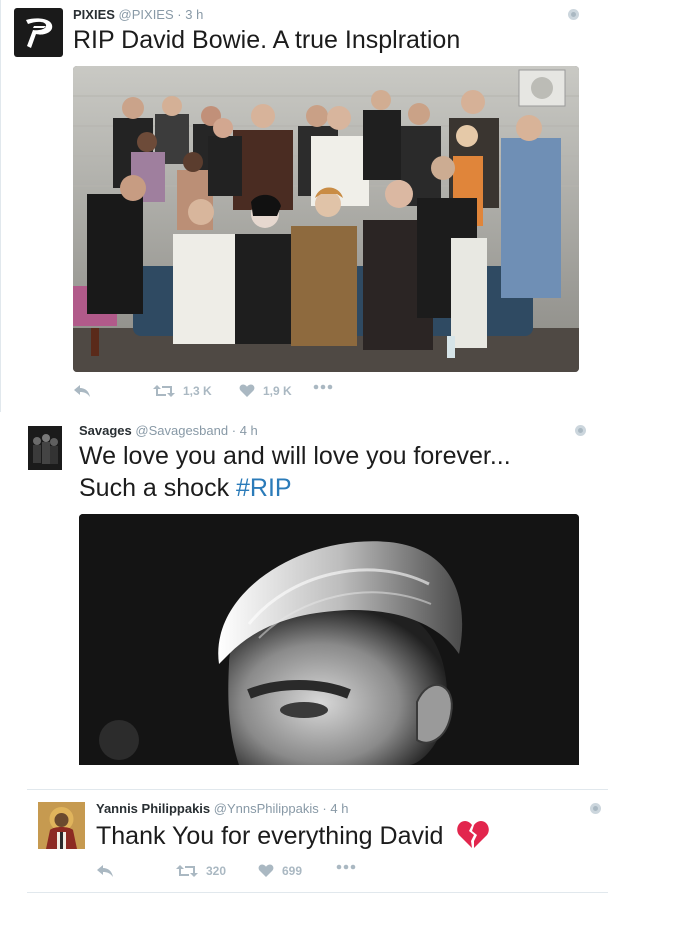 Image resolution: width=681 pixels, height=936 pixels. I want to click on divider, so click(317, 892).